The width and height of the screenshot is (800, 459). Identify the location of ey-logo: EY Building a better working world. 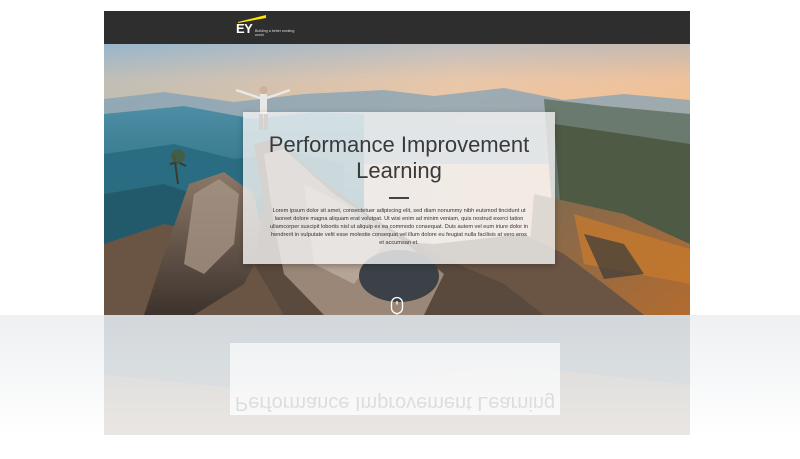
(266, 28).